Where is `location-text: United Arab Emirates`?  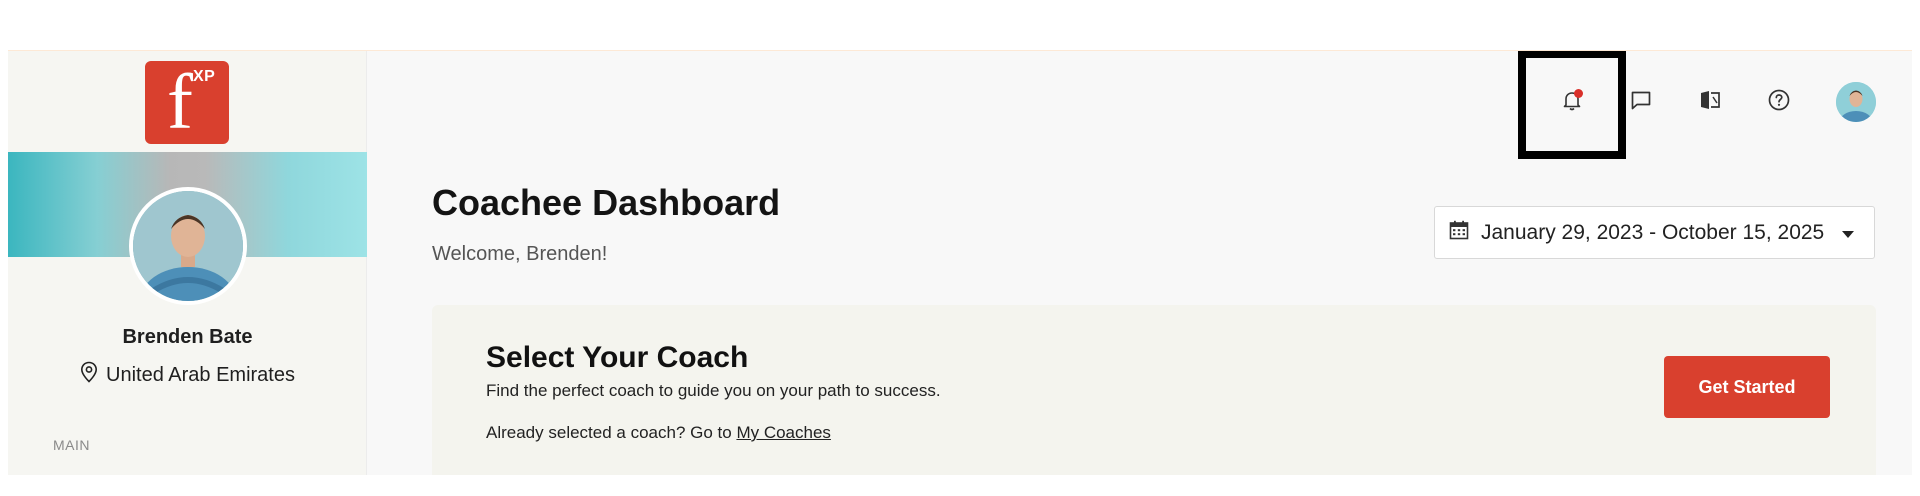 location-text: United Arab Emirates is located at coordinates (200, 374).